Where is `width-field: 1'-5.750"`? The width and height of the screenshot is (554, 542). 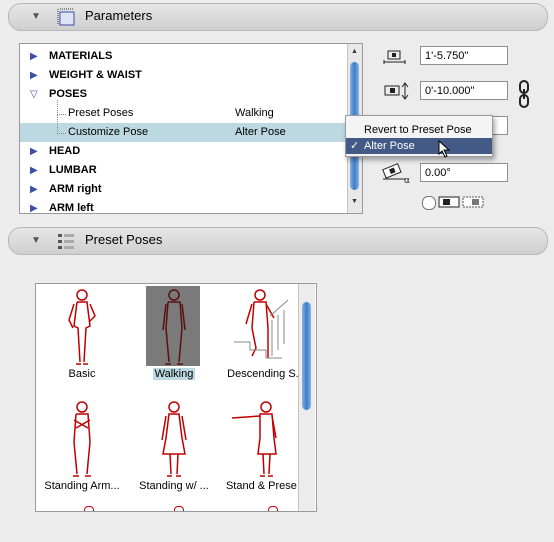 width-field: 1'-5.750" is located at coordinates (464, 55).